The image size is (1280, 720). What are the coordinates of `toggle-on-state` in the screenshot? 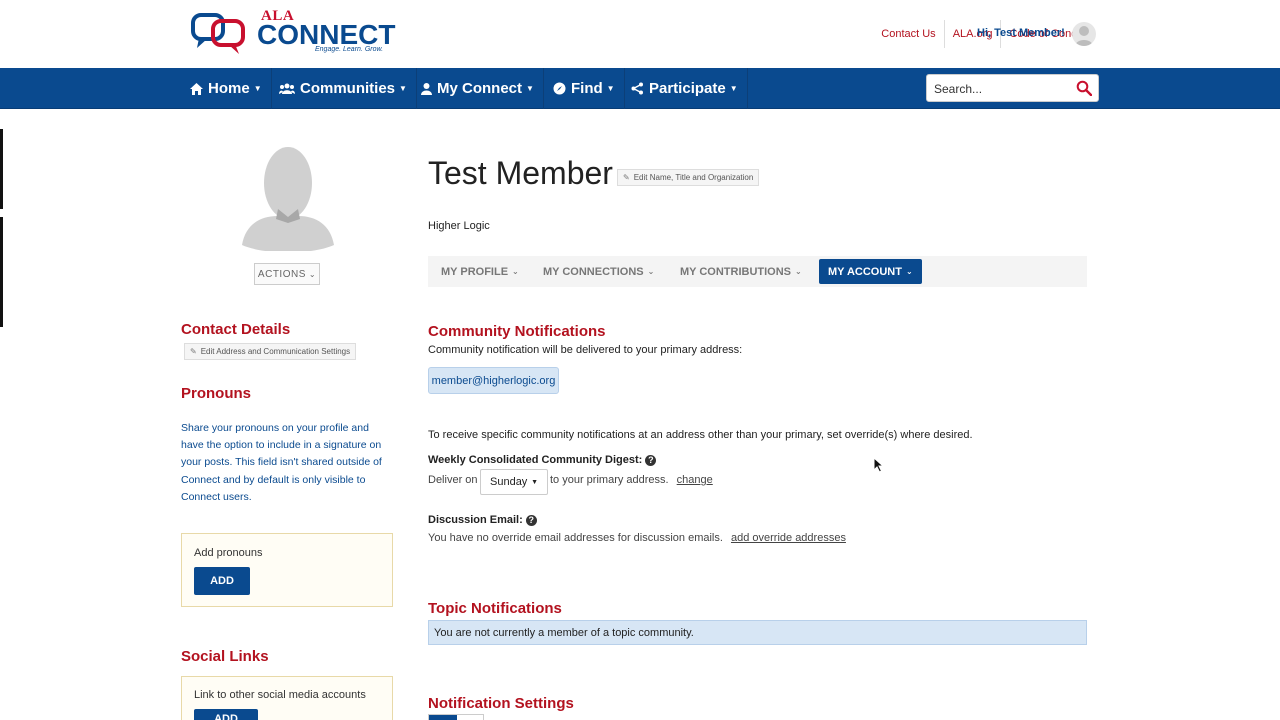 It's located at (443, 717).